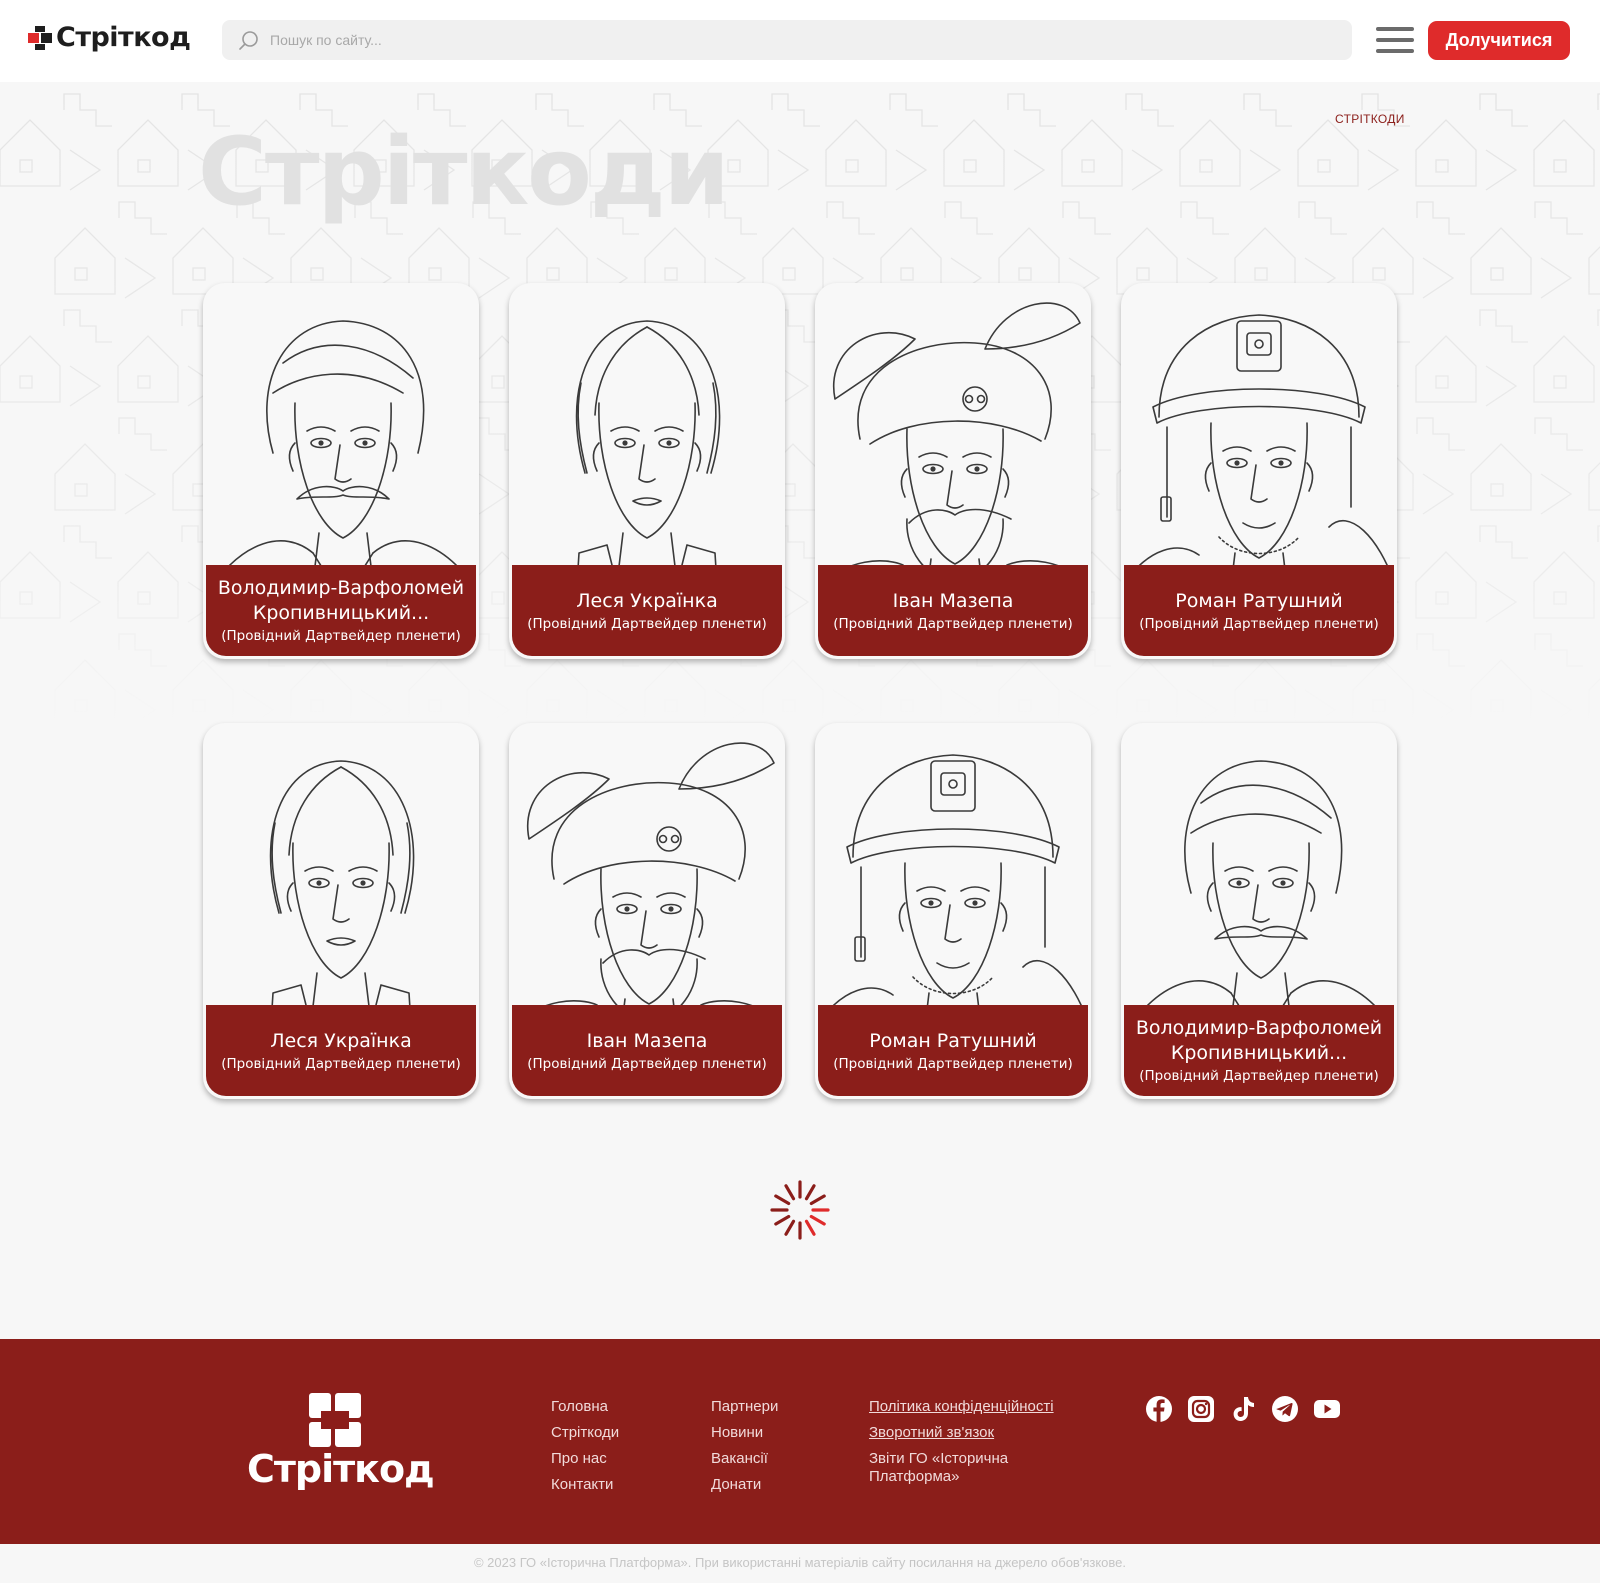 The image size is (1600, 1583). Describe the element at coordinates (1285, 1409) in the screenshot. I see `telegram-icon` at that location.